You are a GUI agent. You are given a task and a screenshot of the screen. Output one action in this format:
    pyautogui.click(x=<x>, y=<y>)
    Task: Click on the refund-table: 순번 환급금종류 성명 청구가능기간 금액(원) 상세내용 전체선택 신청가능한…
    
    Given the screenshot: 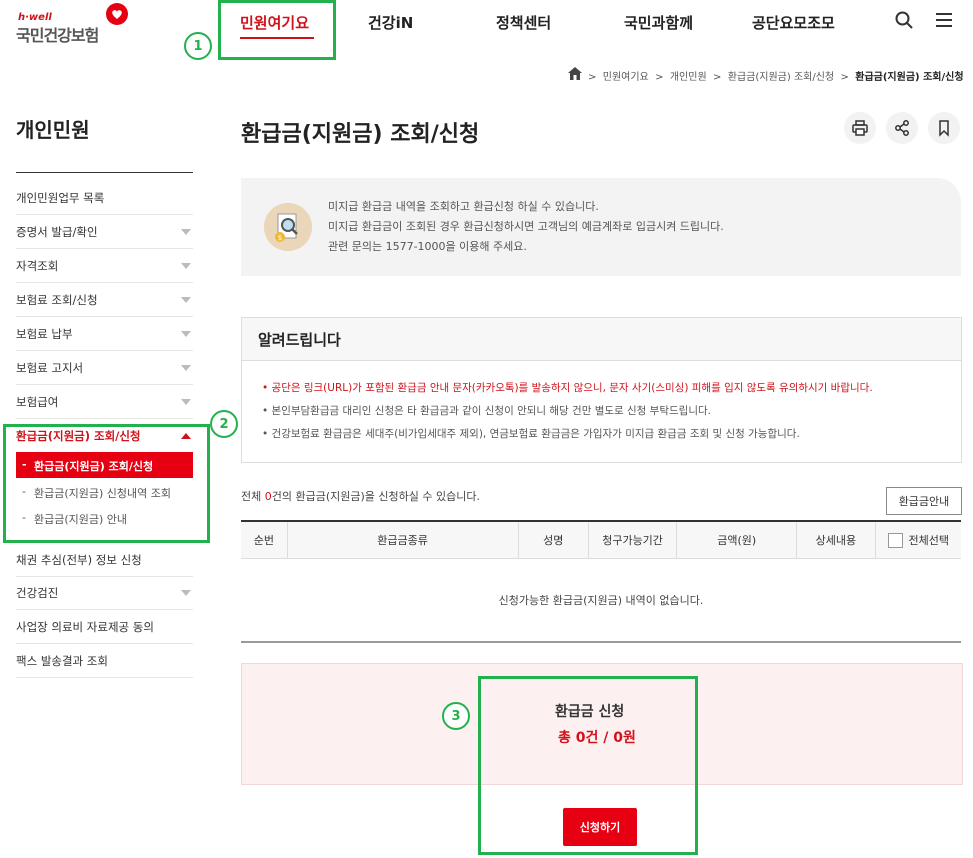 What is the action you would take?
    pyautogui.click(x=601, y=581)
    